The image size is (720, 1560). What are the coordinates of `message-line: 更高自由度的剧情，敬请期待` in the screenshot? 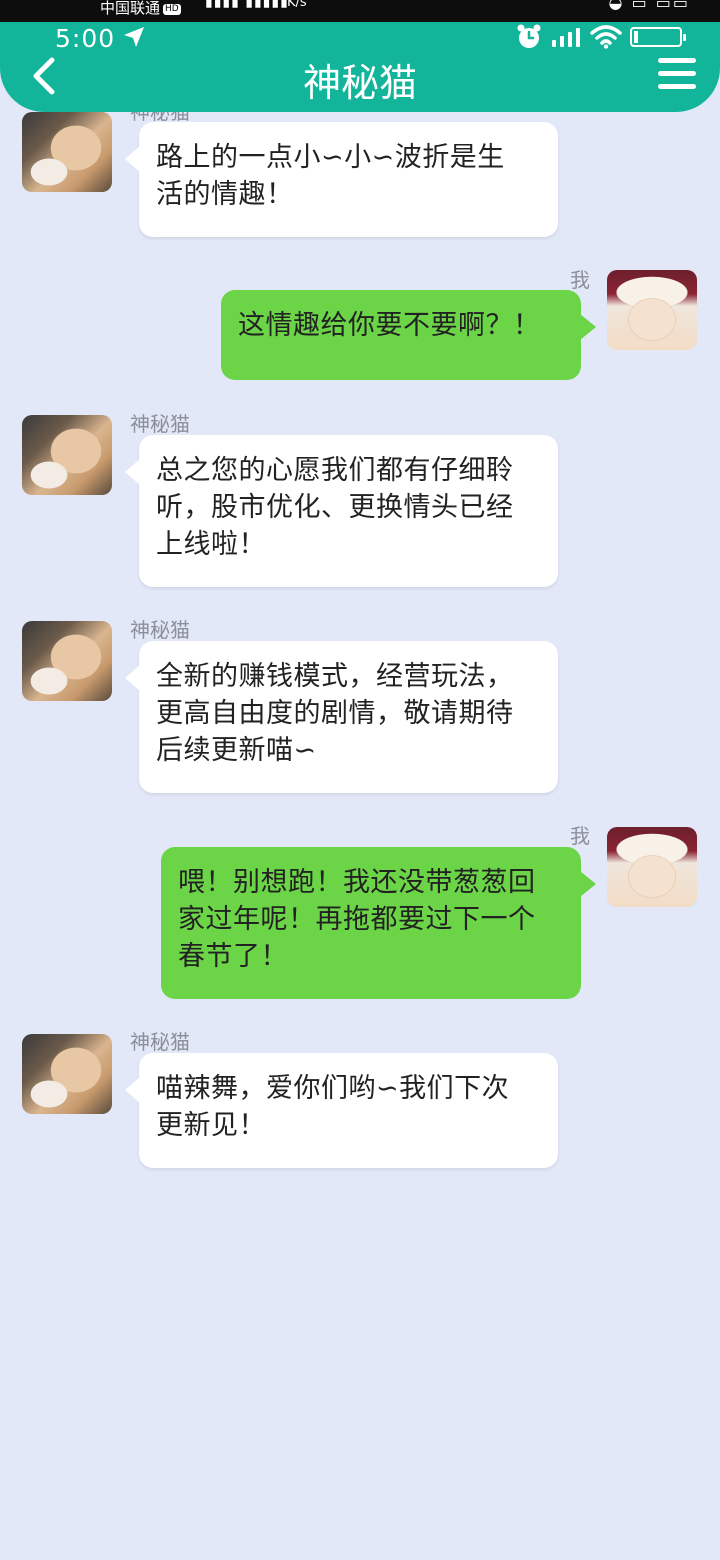 It's located at (335, 713).